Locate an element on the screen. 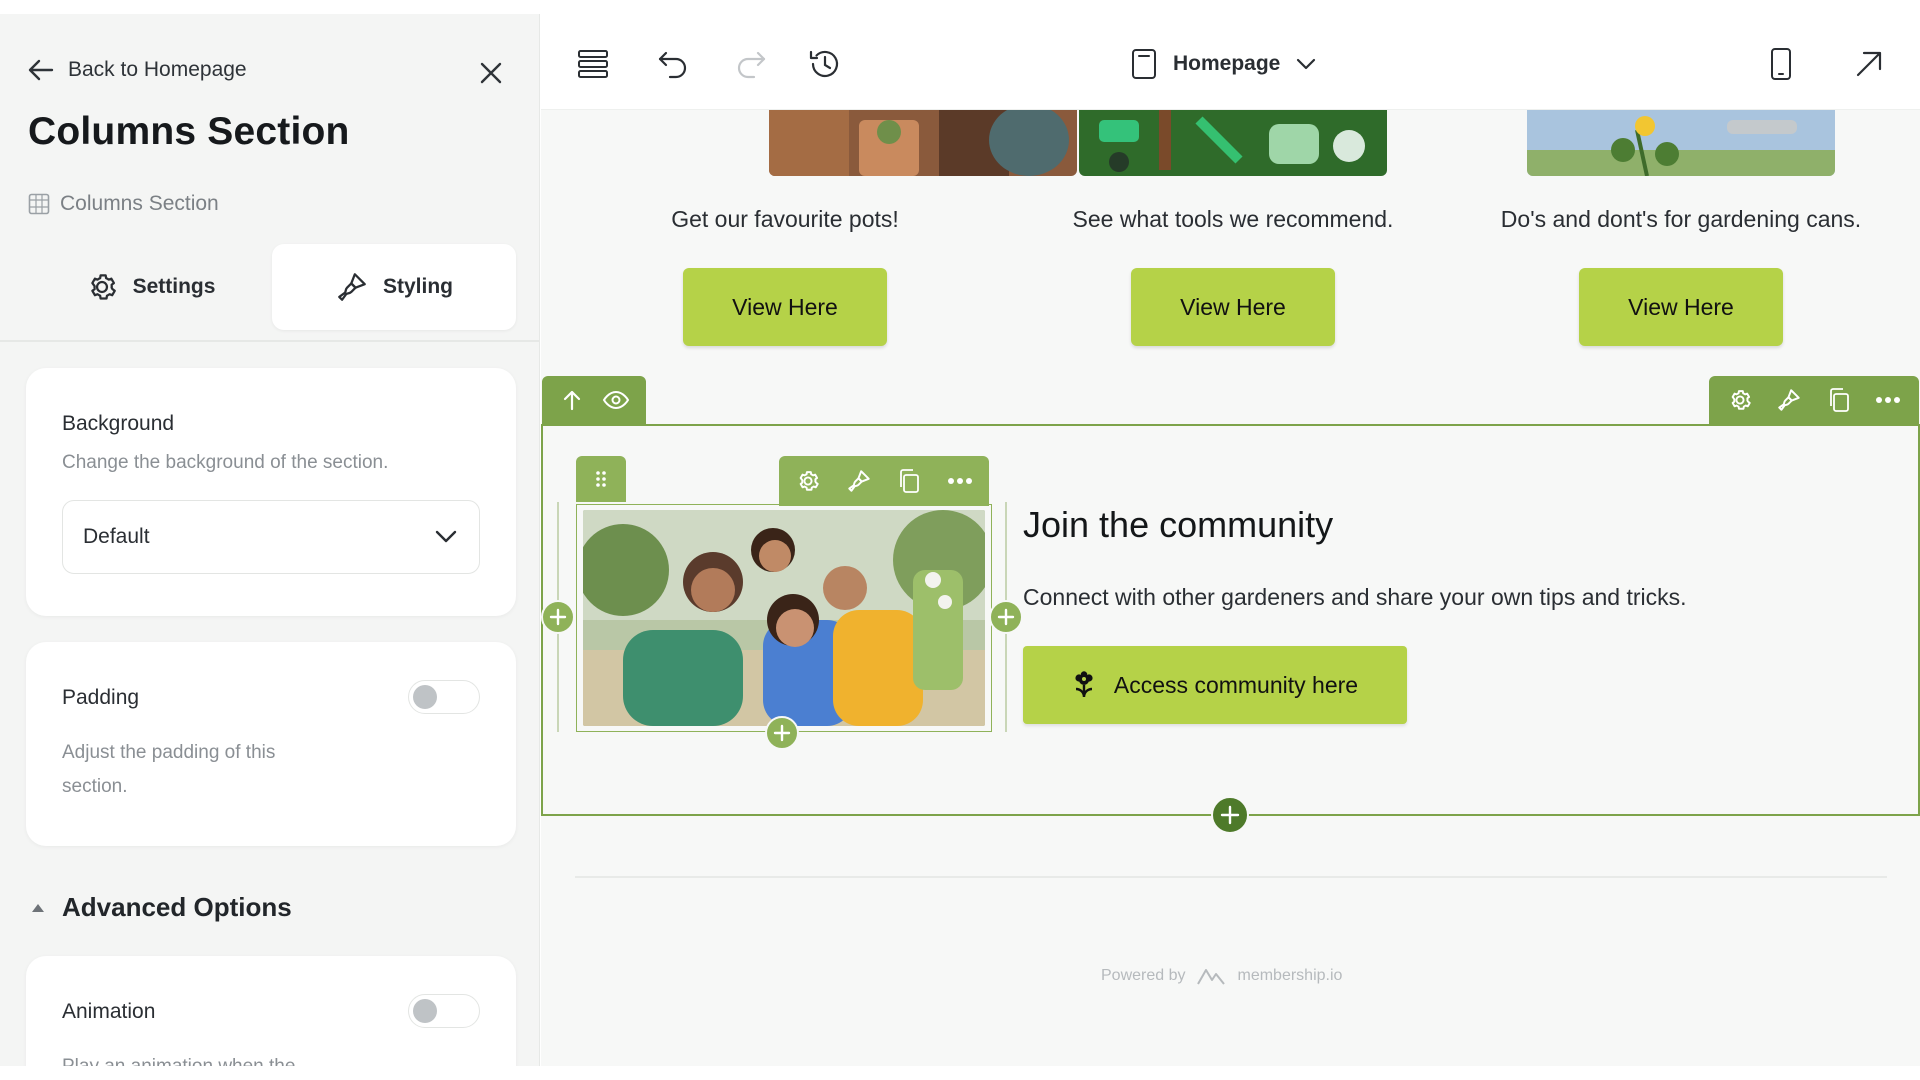  advanced-options-label: Advanced Options is located at coordinates (177, 907).